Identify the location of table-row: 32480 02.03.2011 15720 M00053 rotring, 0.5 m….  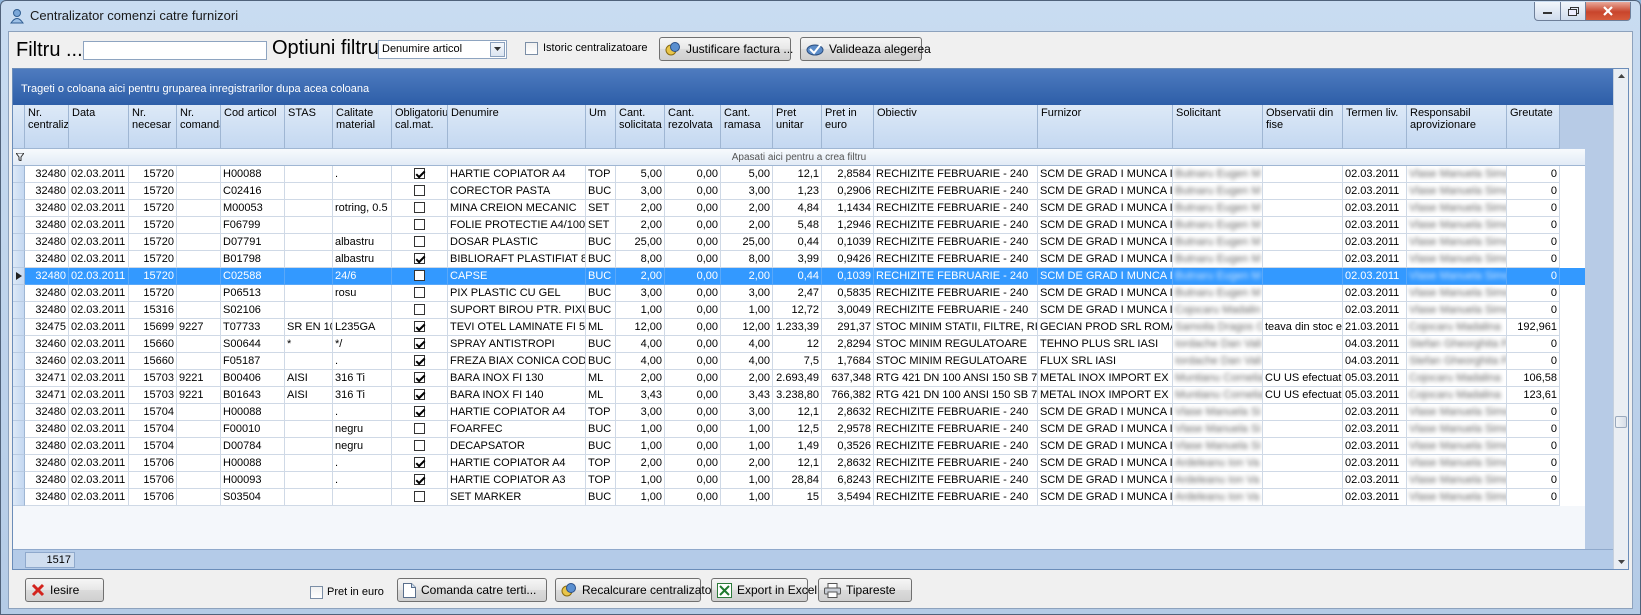
(799, 208).